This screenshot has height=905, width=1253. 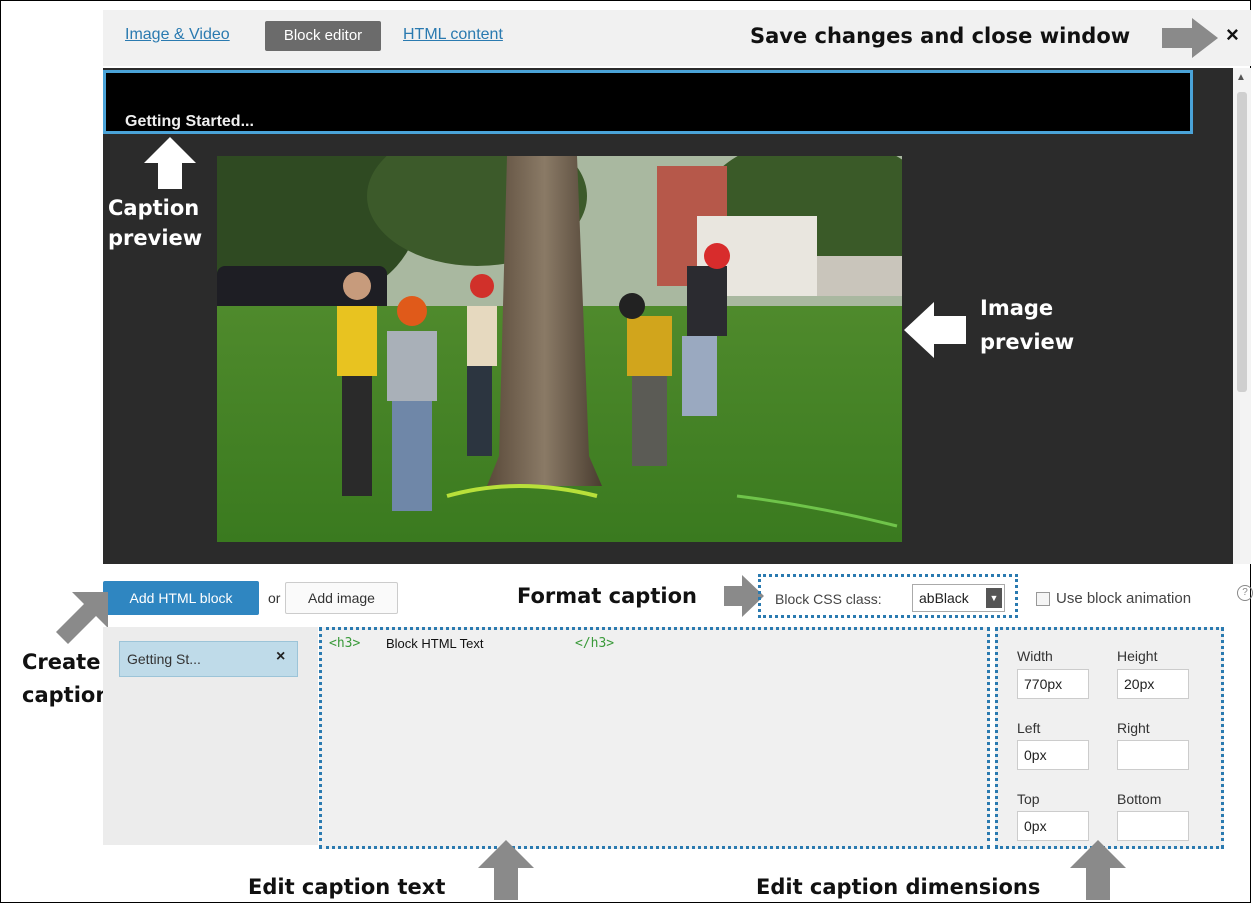 What do you see at coordinates (828, 599) in the screenshot?
I see `css-class-label: Block CSS class:` at bounding box center [828, 599].